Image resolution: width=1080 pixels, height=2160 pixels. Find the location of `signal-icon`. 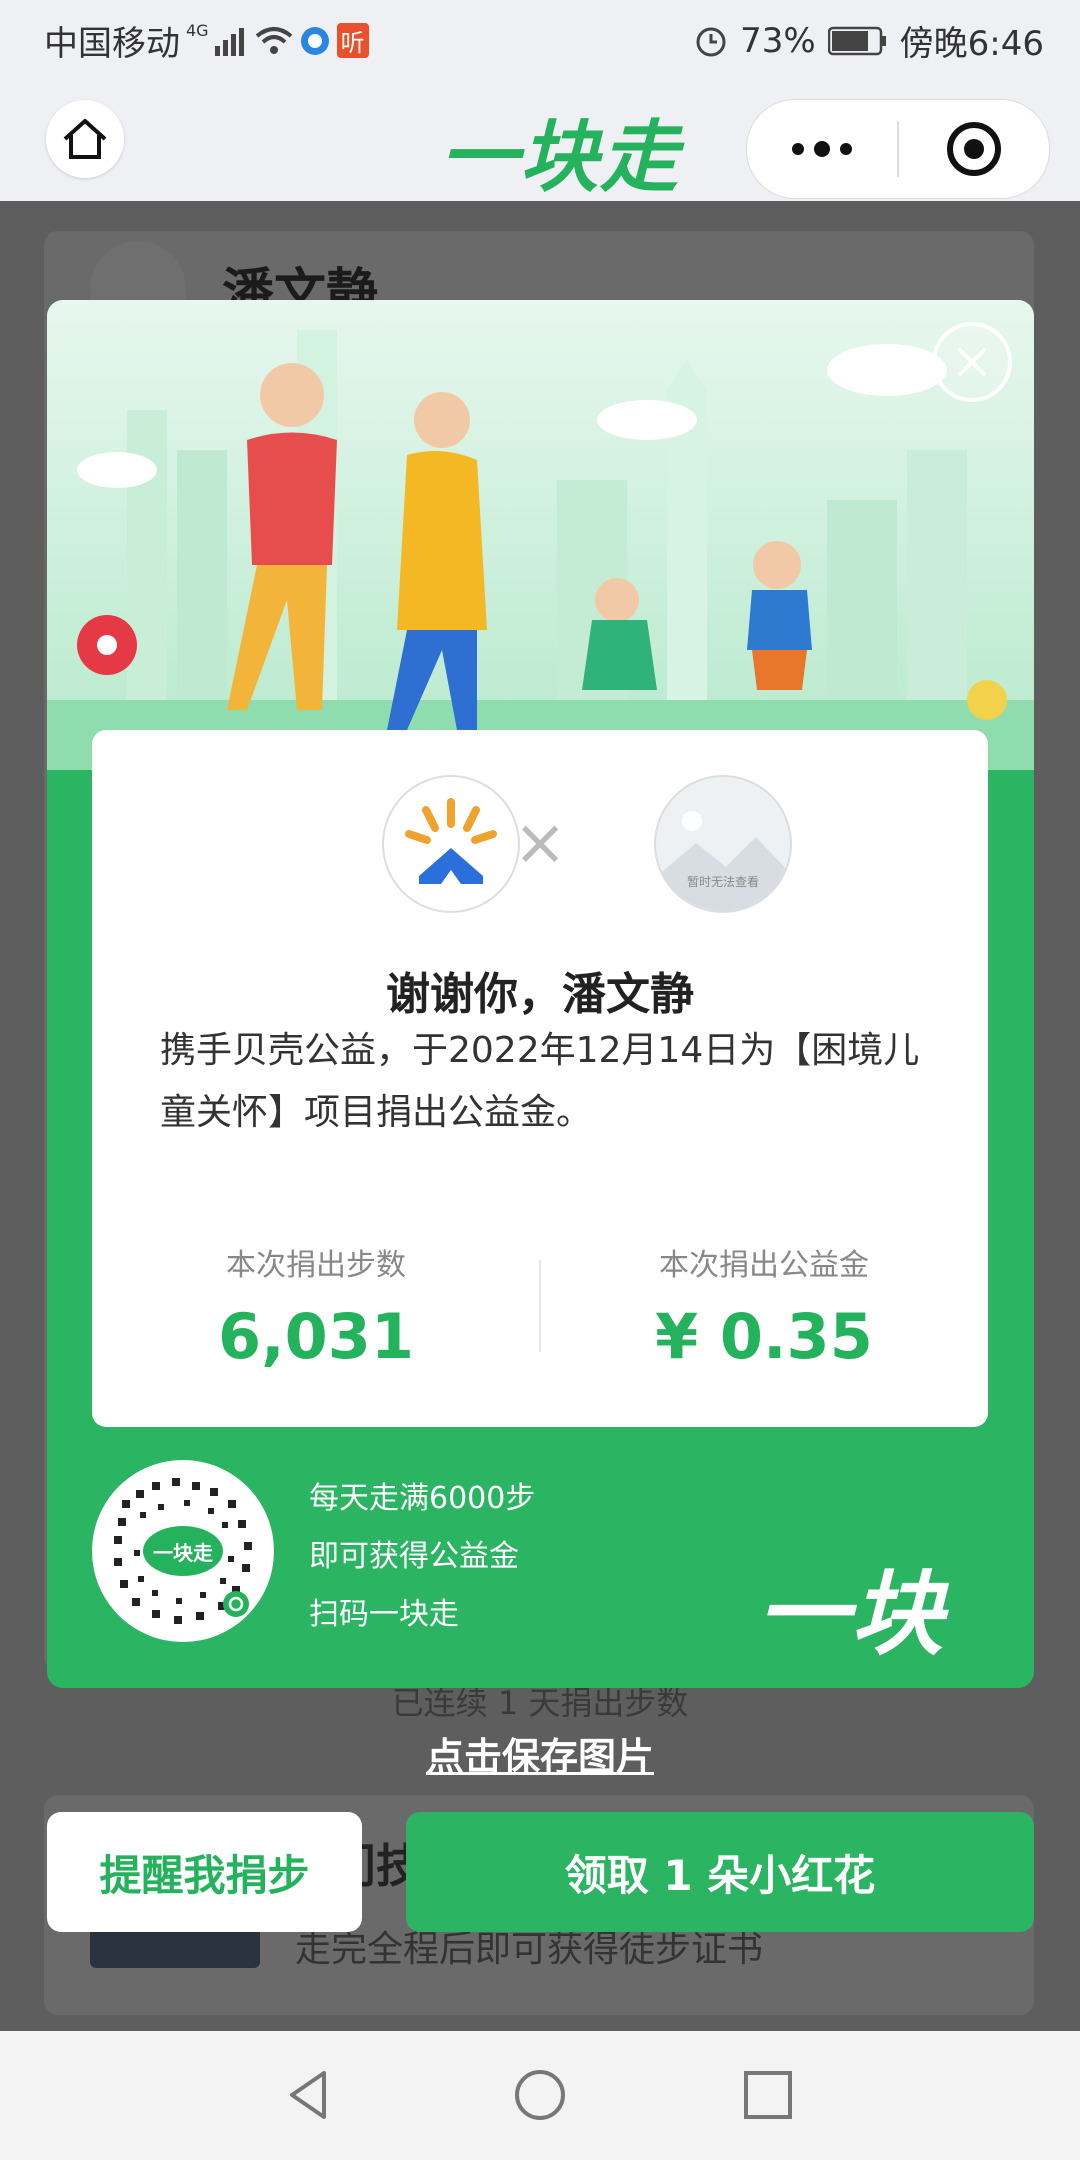

signal-icon is located at coordinates (229, 41).